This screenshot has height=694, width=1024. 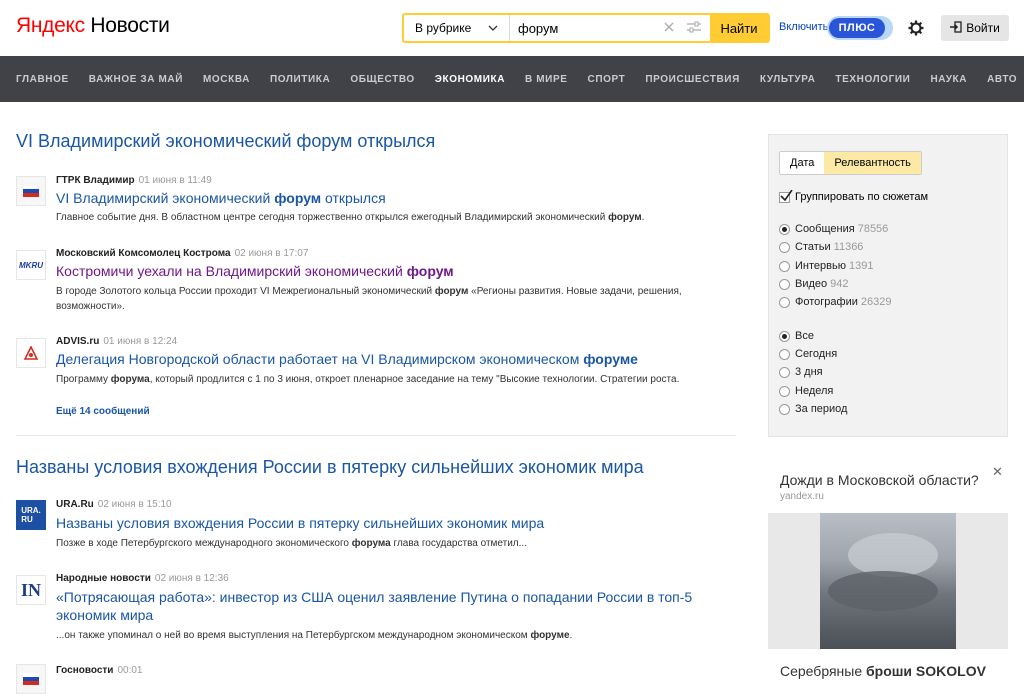 I want to click on nav-item-important: ВАЖНОЕ ЗА МАЙ, so click(x=136, y=79).